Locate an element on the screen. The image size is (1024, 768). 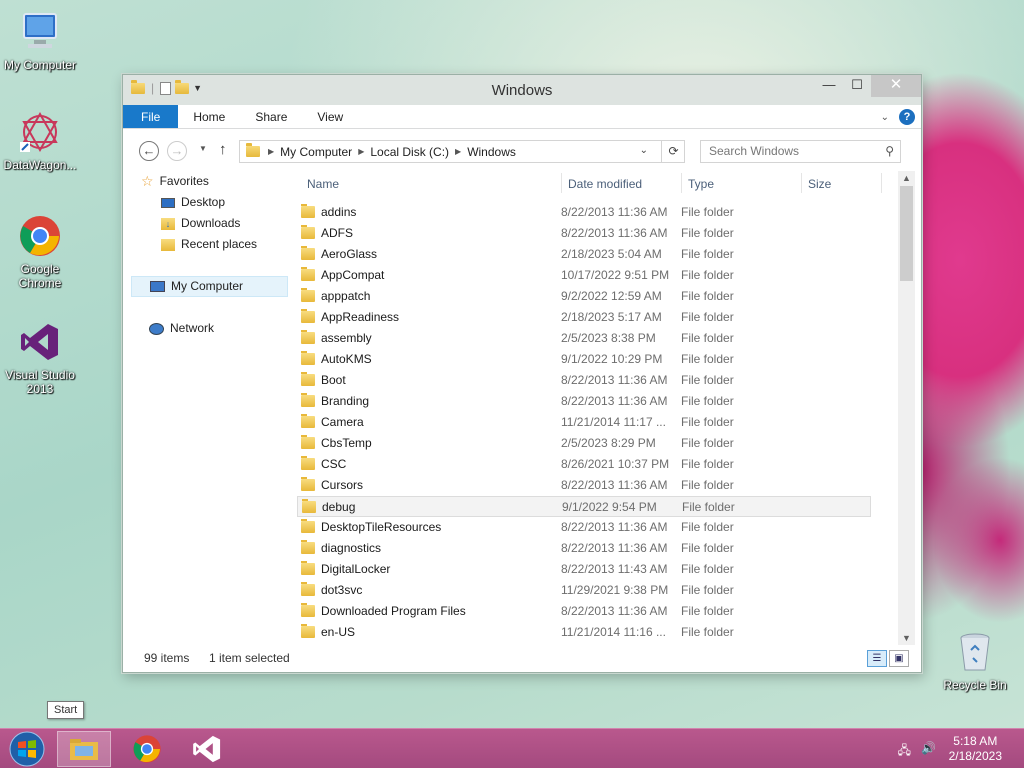
recycle-bin-icon is located at coordinates (975, 652).